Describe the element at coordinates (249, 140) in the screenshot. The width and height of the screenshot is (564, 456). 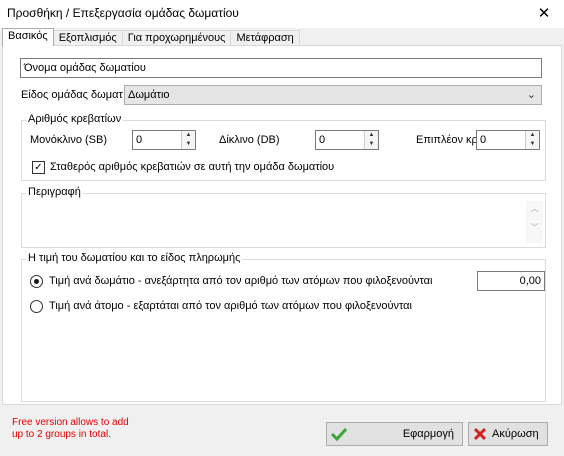
I see `double-beds-label: Δίκλινο (DB)` at that location.